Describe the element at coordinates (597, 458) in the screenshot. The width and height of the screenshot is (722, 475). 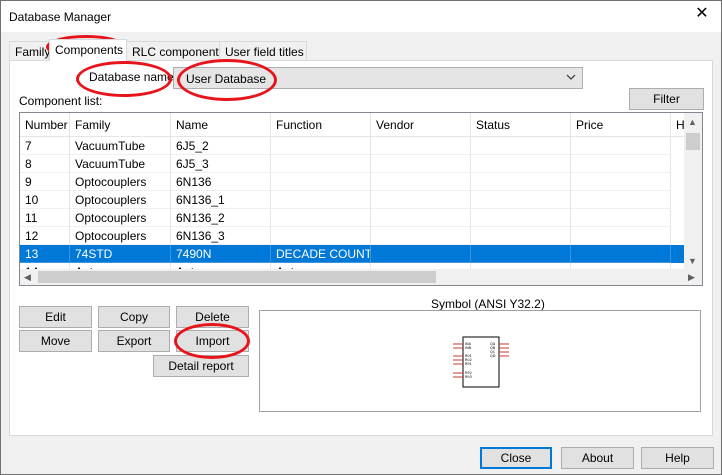
I see `about-button: About` at that location.